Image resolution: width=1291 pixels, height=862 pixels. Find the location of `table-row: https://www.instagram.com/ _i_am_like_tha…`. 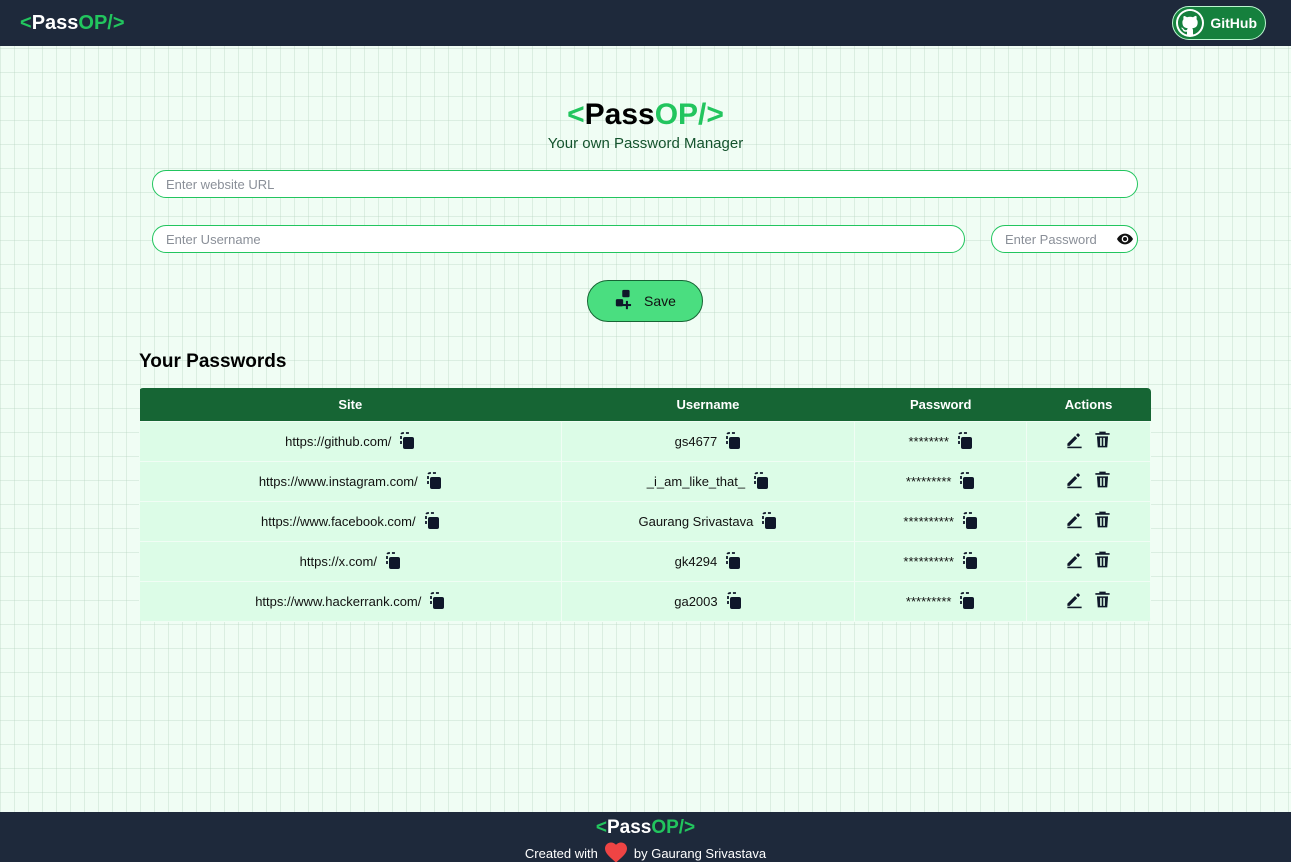

table-row: https://www.instagram.com/ _i_am_like_tha… is located at coordinates (645, 481).